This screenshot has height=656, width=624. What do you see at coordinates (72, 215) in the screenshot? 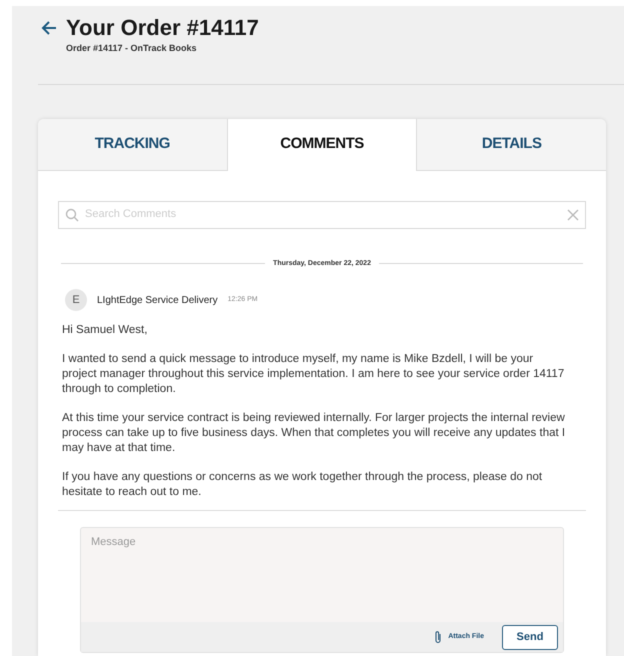
I see `search-icon` at bounding box center [72, 215].